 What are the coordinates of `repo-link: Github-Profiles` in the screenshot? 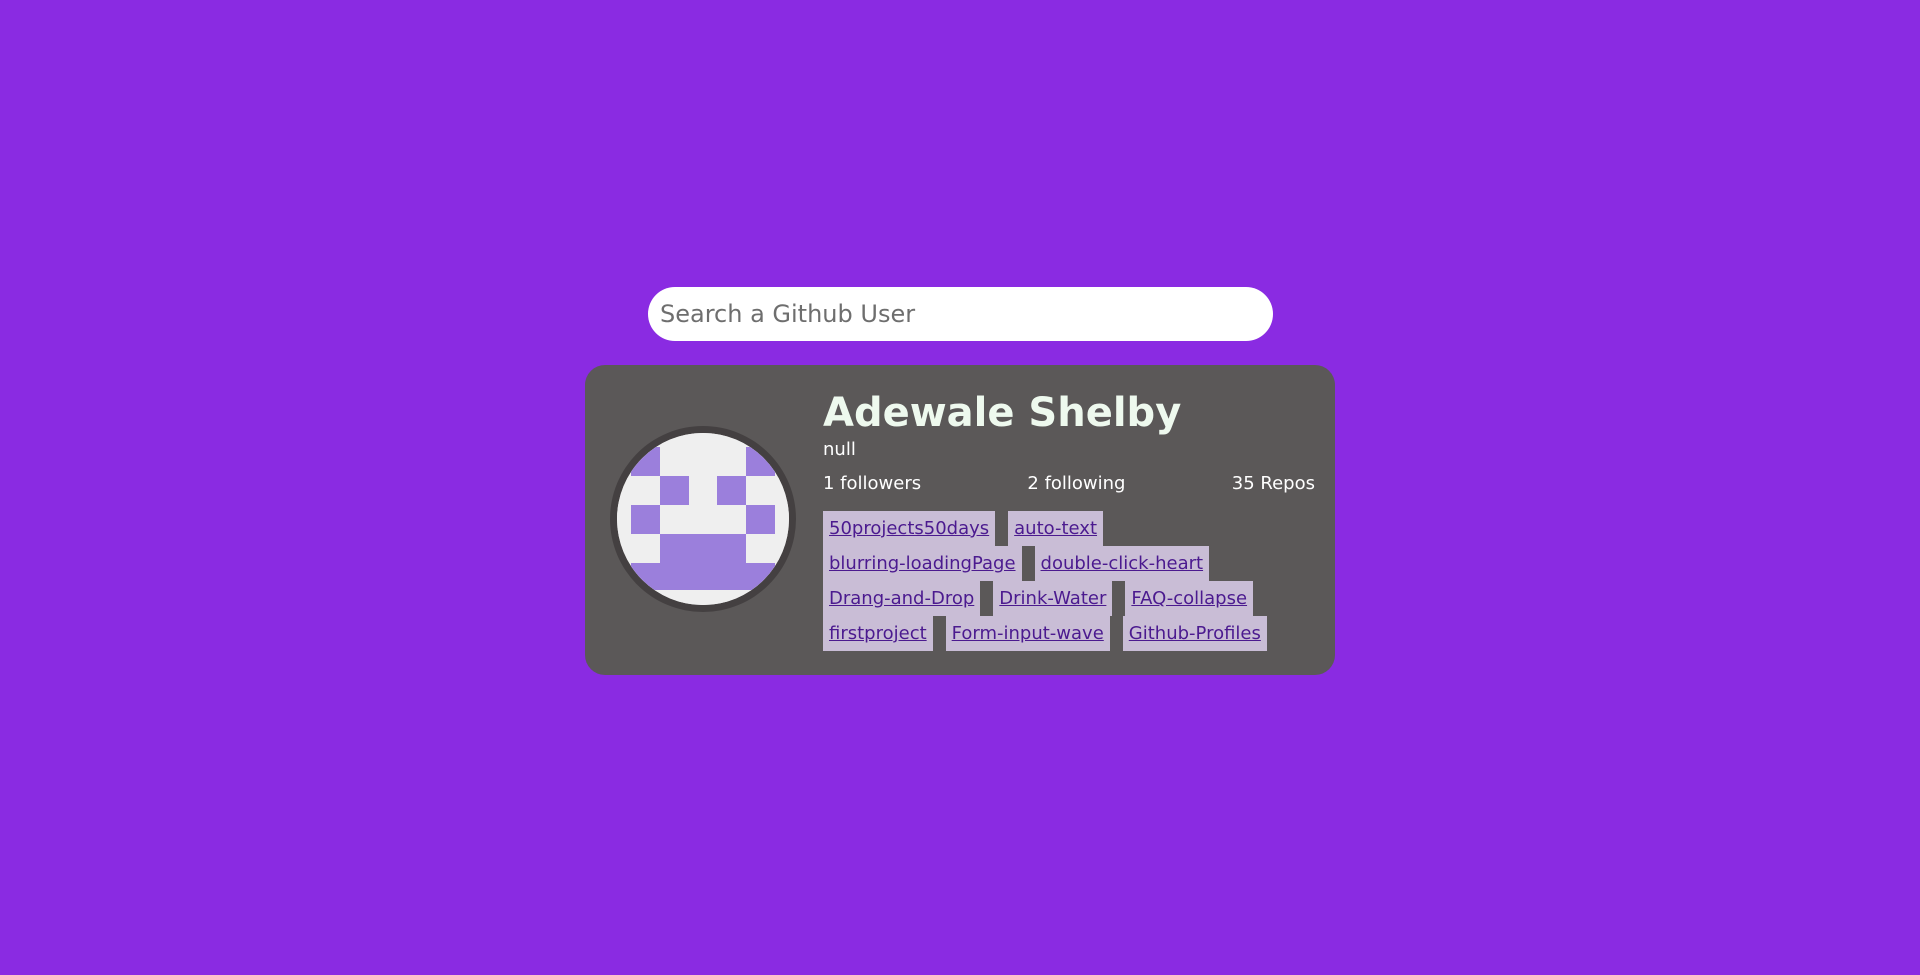 It's located at (1194, 633).